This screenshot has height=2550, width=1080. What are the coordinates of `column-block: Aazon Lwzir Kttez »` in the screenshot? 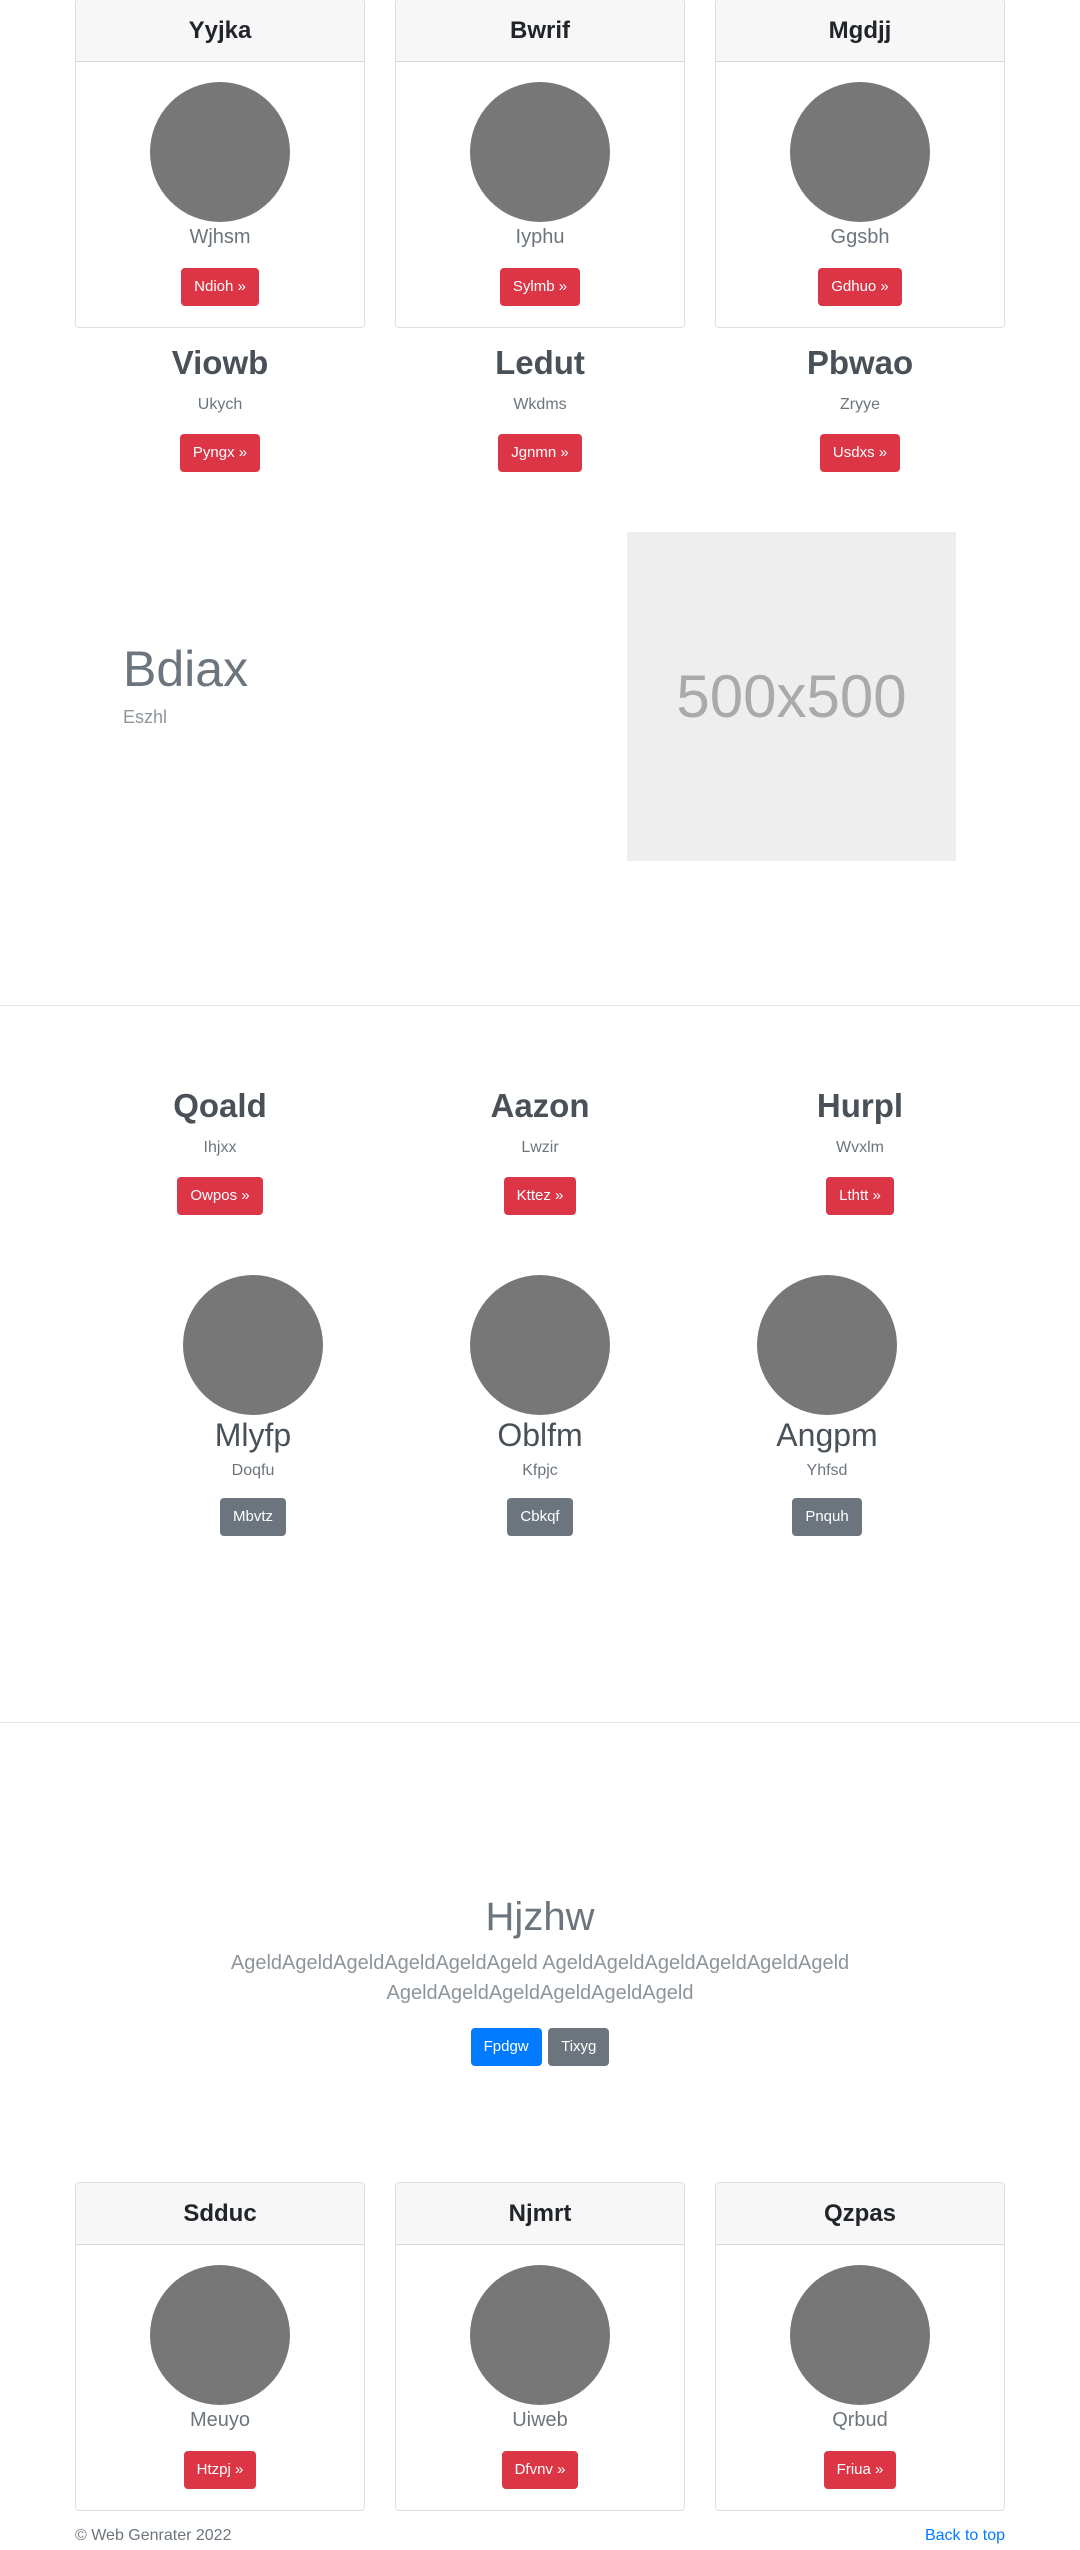 It's located at (540, 1151).